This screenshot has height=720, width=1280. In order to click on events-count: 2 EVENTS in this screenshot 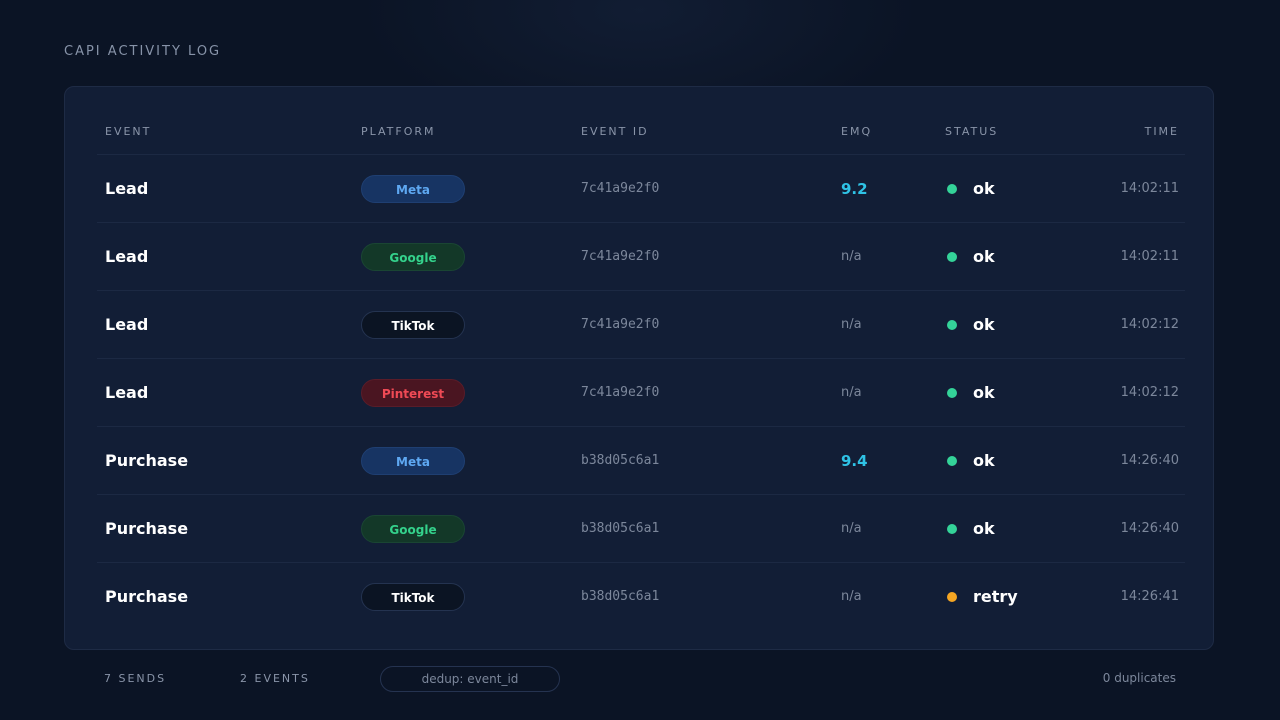, I will do `click(275, 678)`.